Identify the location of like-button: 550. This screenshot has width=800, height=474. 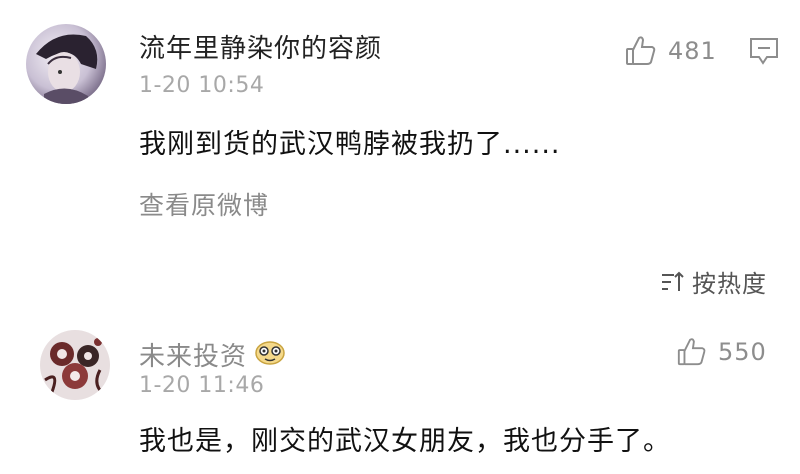
(721, 352).